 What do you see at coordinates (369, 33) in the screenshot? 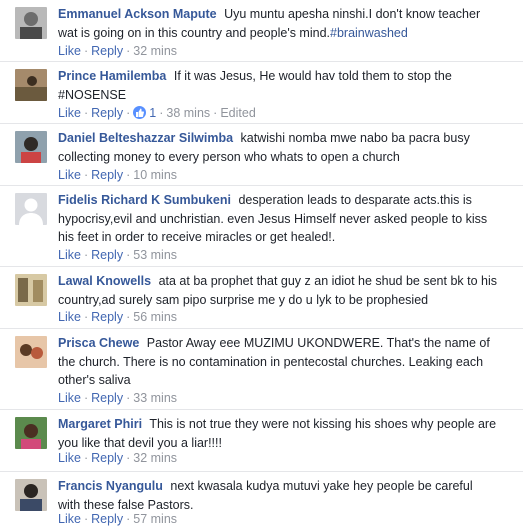
I see `comment-hashtag: #brainwashed` at bounding box center [369, 33].